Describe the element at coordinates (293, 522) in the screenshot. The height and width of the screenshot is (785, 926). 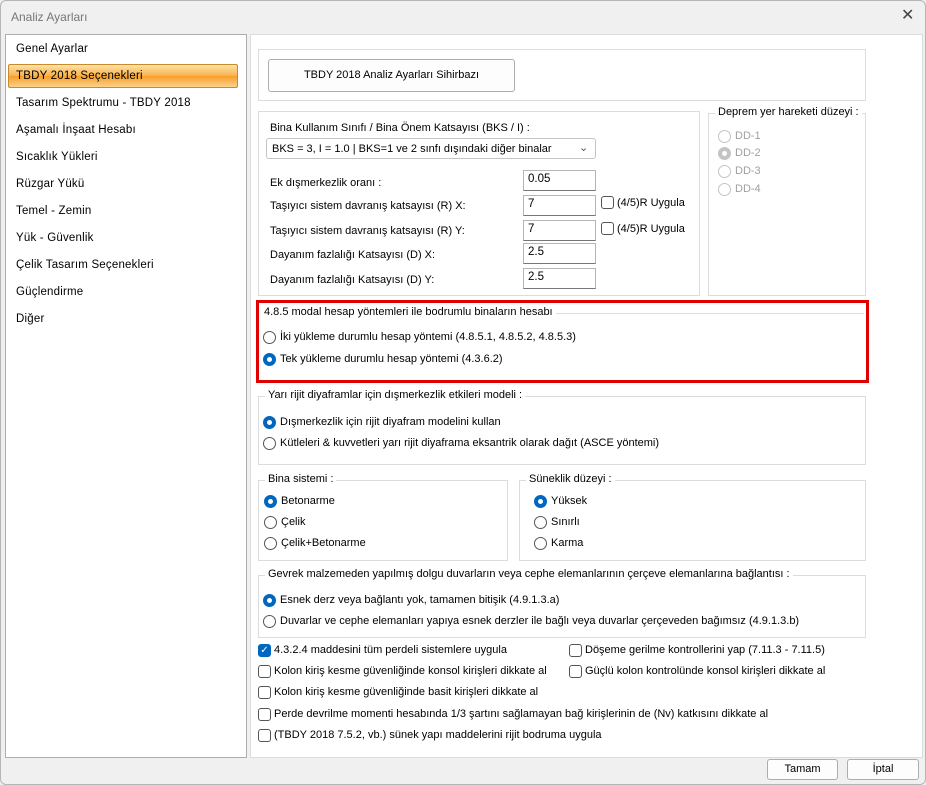
I see `celik-label: Çelik` at that location.